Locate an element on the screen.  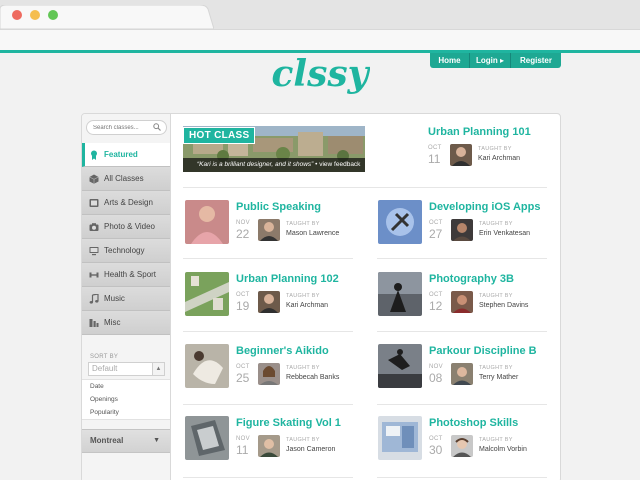
class-month: OCT is located at coordinates (243, 367).